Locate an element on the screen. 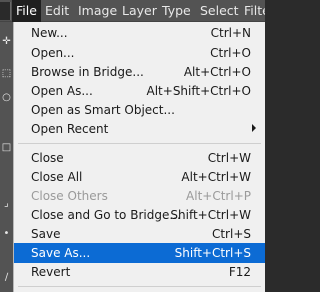 Image resolution: width=320 pixels, height=292 pixels. brush-tool-icon: ∕ is located at coordinates (6, 277).